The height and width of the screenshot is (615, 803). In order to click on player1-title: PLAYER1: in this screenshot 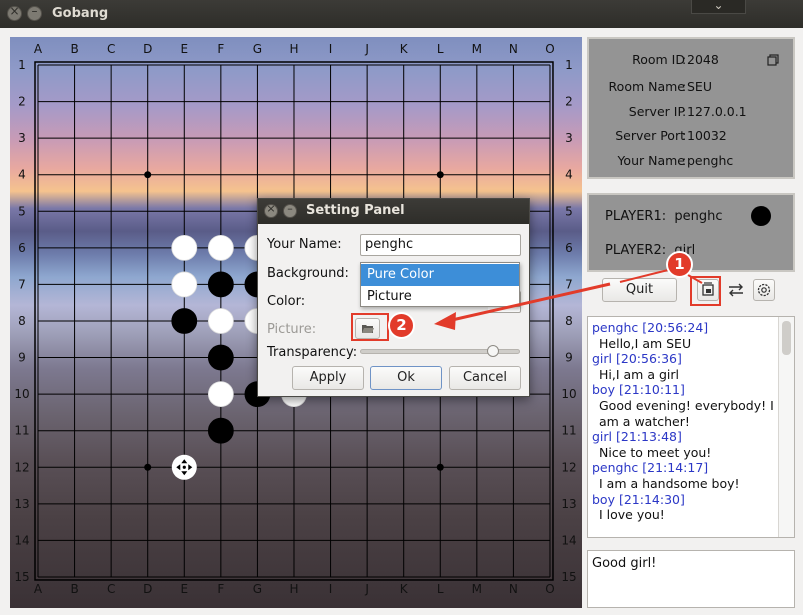, I will do `click(636, 216)`.